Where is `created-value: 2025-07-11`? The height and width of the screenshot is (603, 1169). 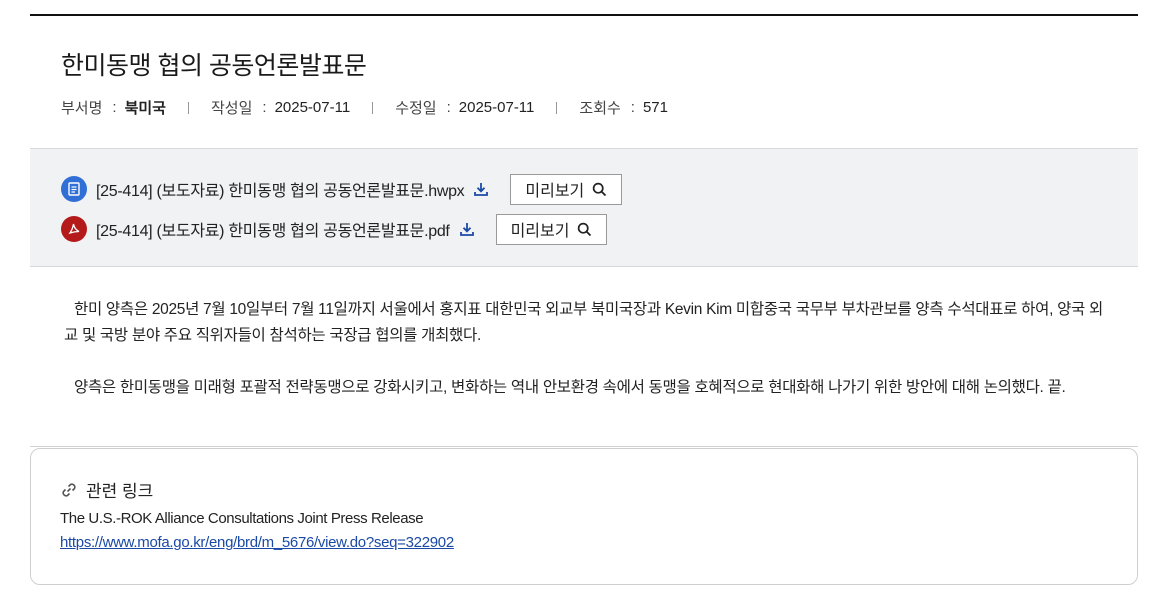
created-value: 2025-07-11 is located at coordinates (312, 107).